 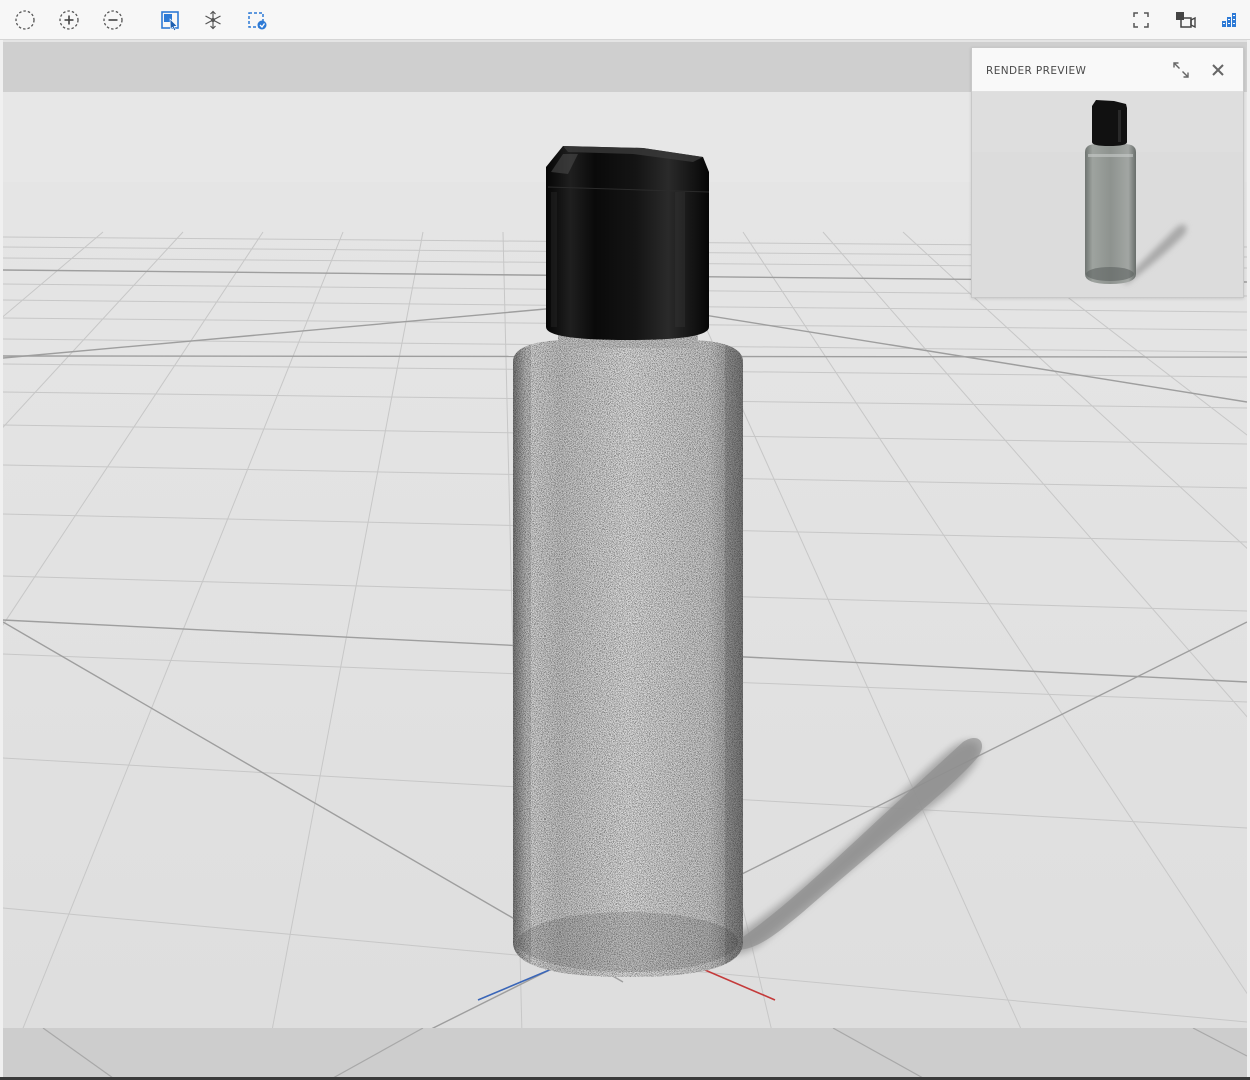 What do you see at coordinates (213, 20) in the screenshot?
I see `orbit-icon` at bounding box center [213, 20].